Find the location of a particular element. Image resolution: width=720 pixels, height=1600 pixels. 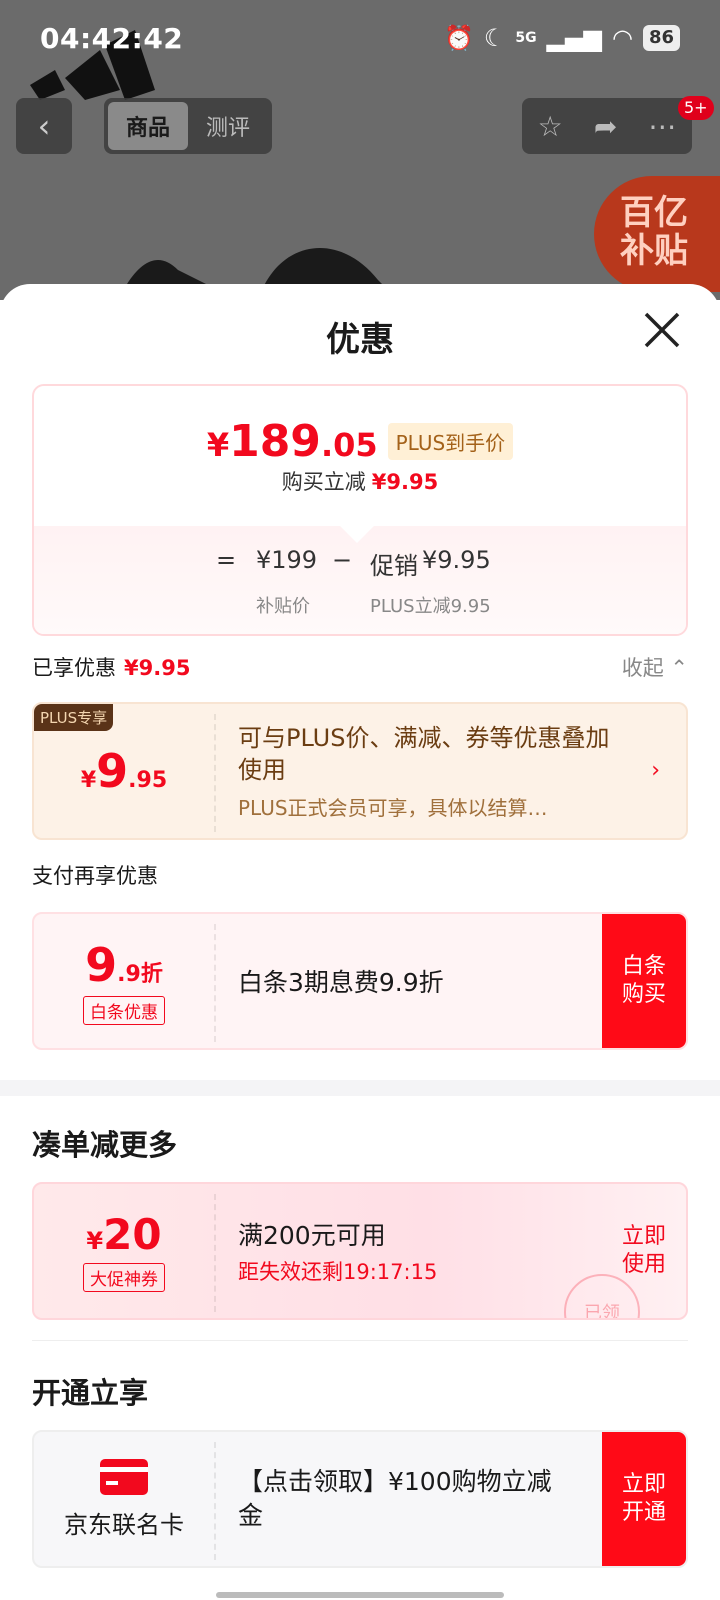

chevron-right-icon: › is located at coordinates (655, 770).